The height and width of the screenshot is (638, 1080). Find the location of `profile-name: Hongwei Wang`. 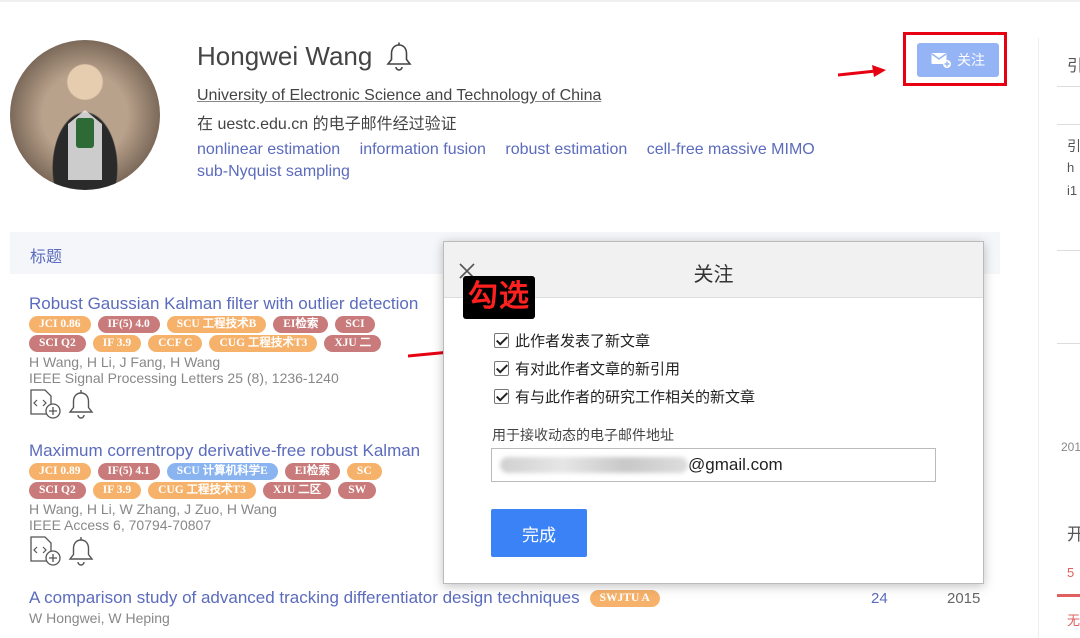

profile-name: Hongwei Wang is located at coordinates (285, 56).